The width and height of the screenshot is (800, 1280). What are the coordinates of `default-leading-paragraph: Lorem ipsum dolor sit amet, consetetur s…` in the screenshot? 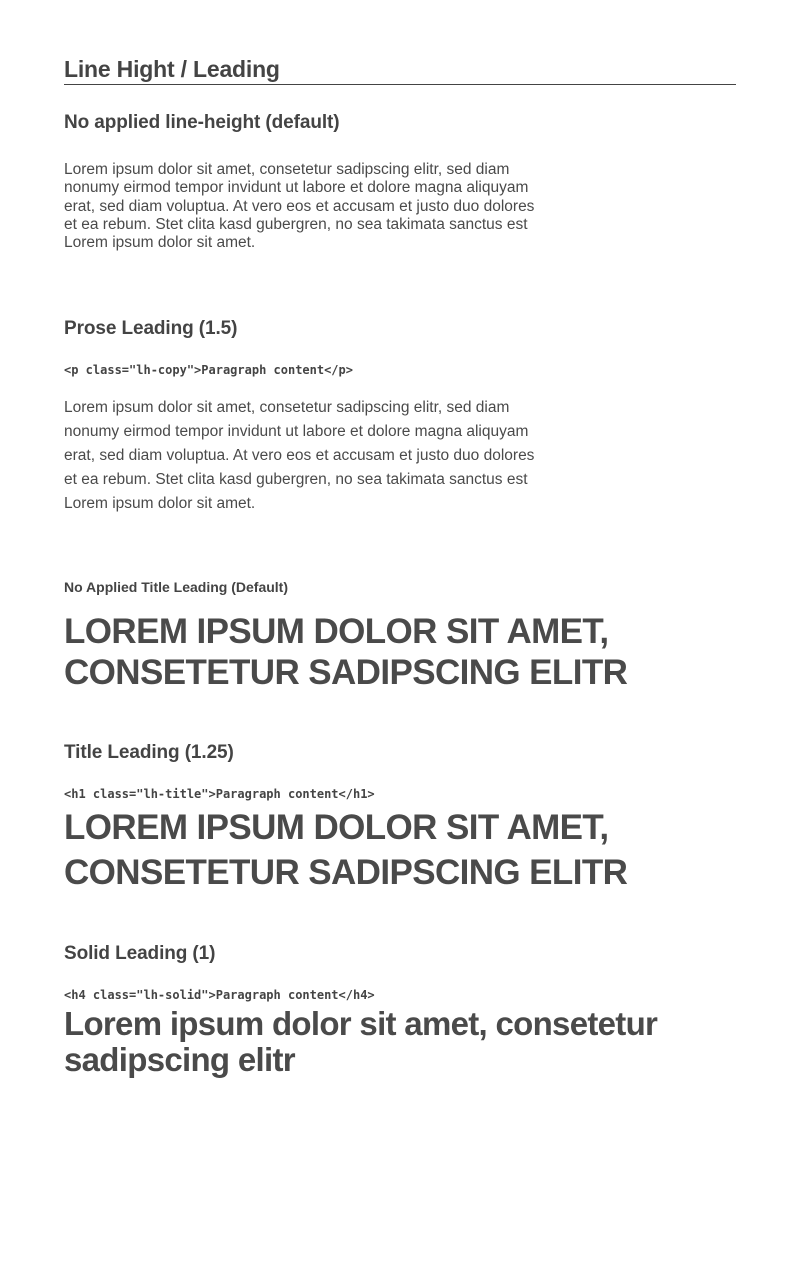 It's located at (299, 206).